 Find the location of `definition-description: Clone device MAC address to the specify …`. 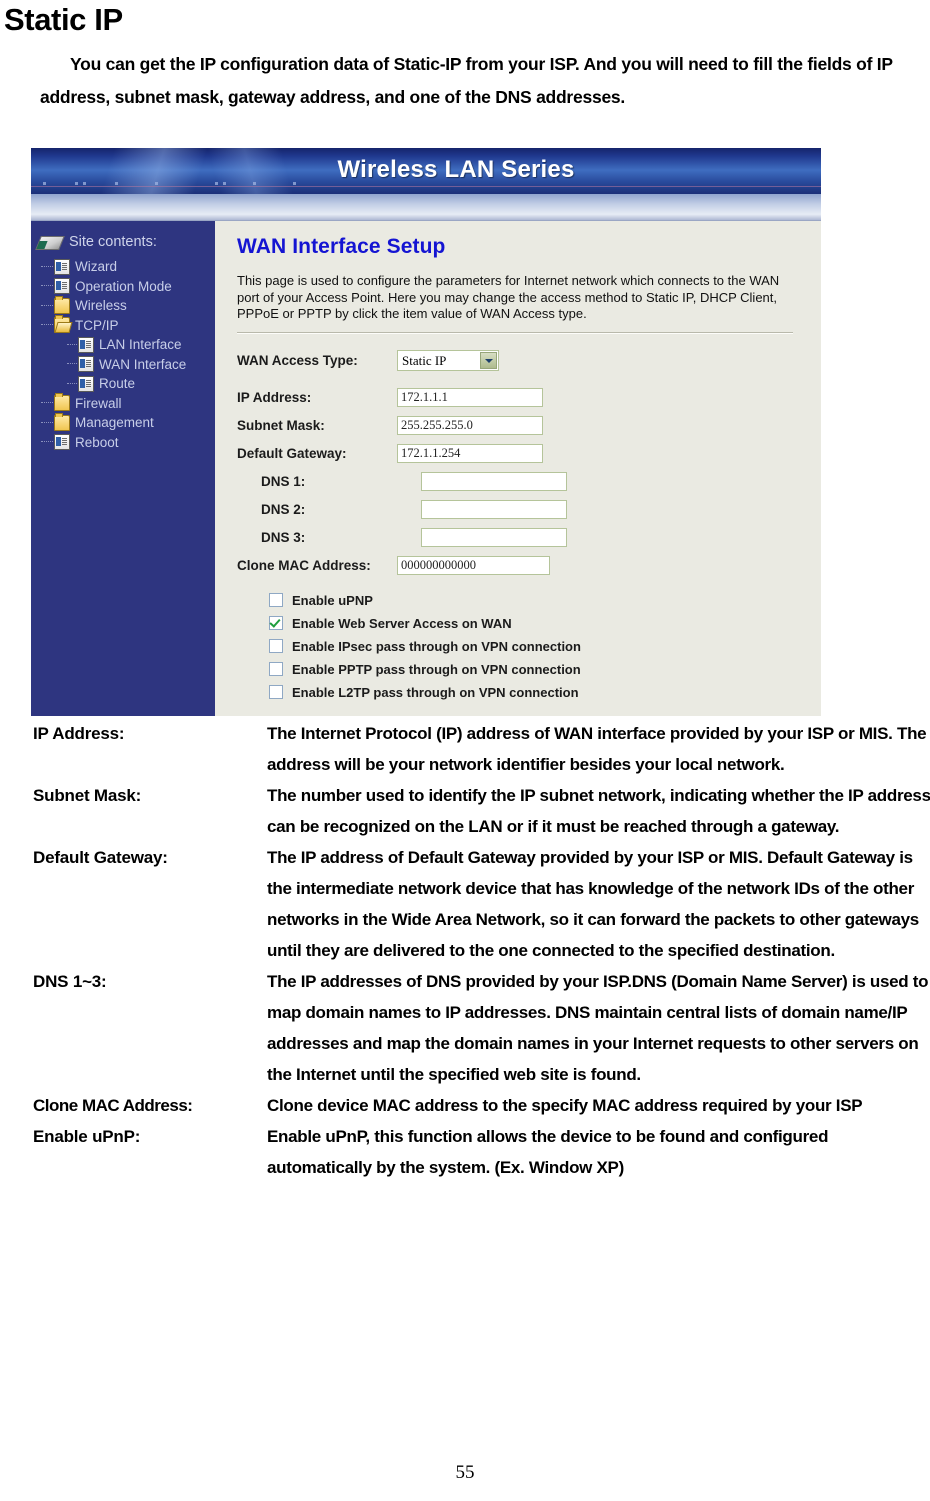

definition-description: Clone device MAC address to the specify … is located at coordinates (565, 1105).